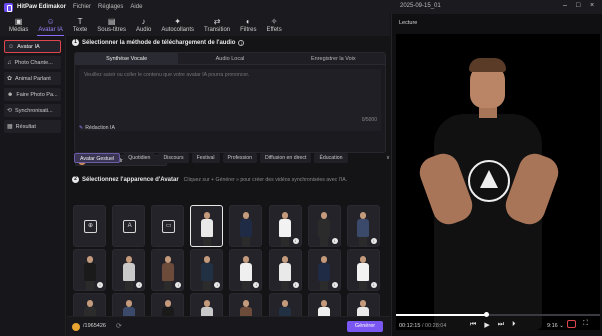 The width and height of the screenshot is (602, 336). Describe the element at coordinates (168, 226) in the screenshot. I see `avatar-tool-tile: ▭` at that location.